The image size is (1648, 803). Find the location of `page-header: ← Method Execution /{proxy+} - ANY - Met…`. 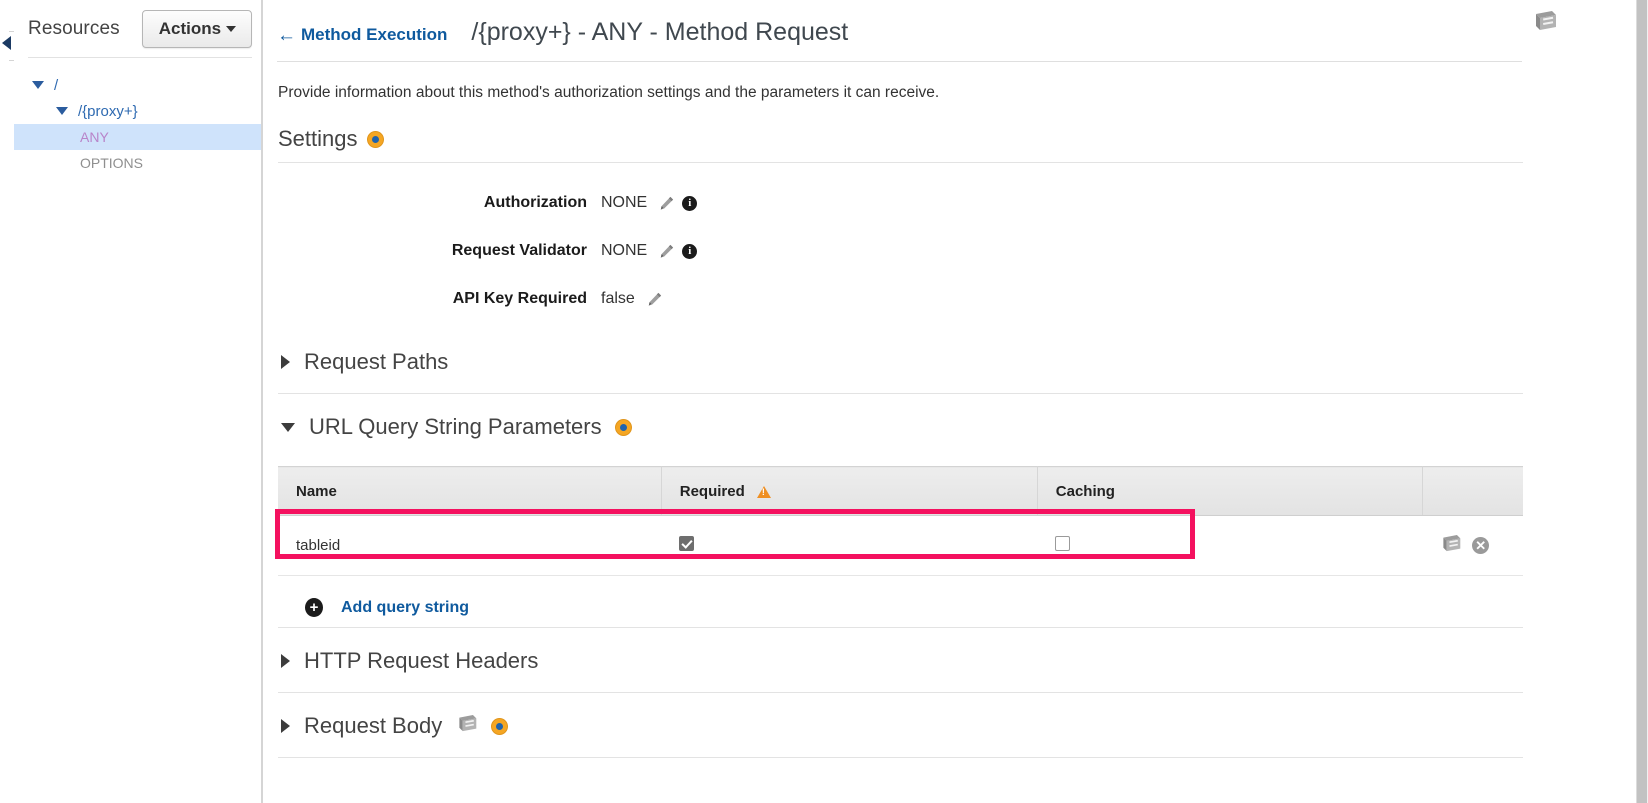

page-header: ← Method Execution /{proxy+} - ANY - Met… is located at coordinates (948, 30).